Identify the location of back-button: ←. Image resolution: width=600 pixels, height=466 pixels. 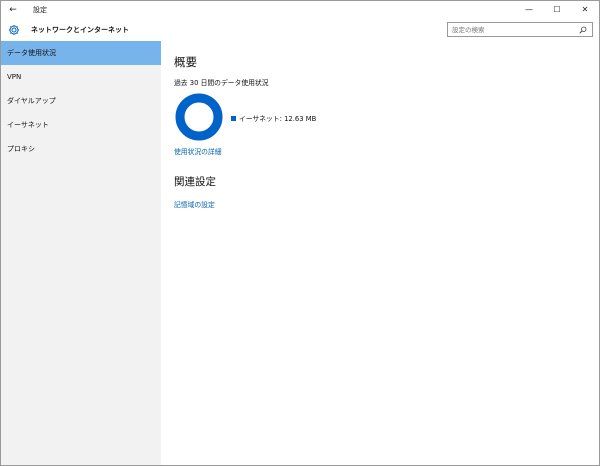
(13, 9).